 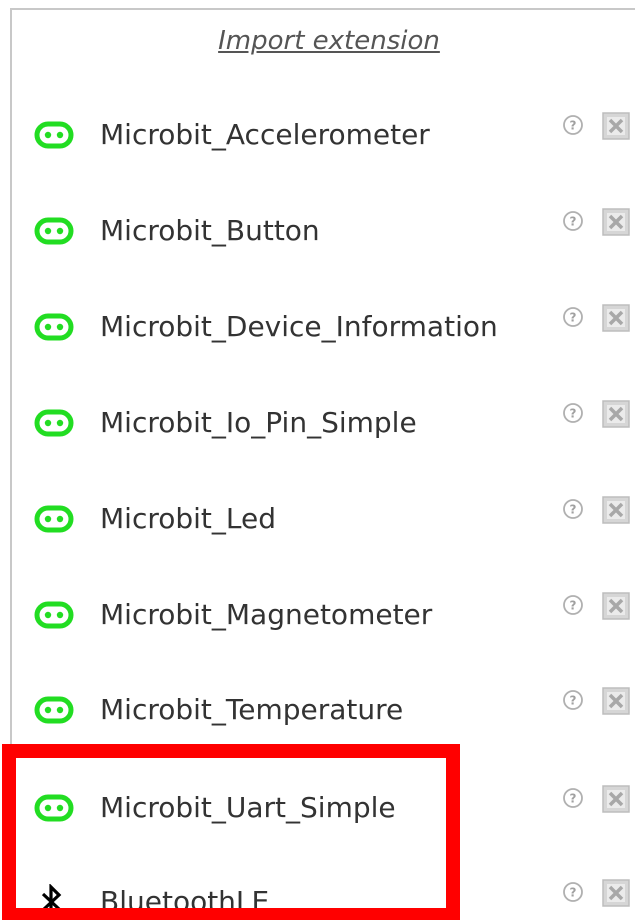 What do you see at coordinates (185, 901) in the screenshot?
I see `extension-label: BluetoothLE` at bounding box center [185, 901].